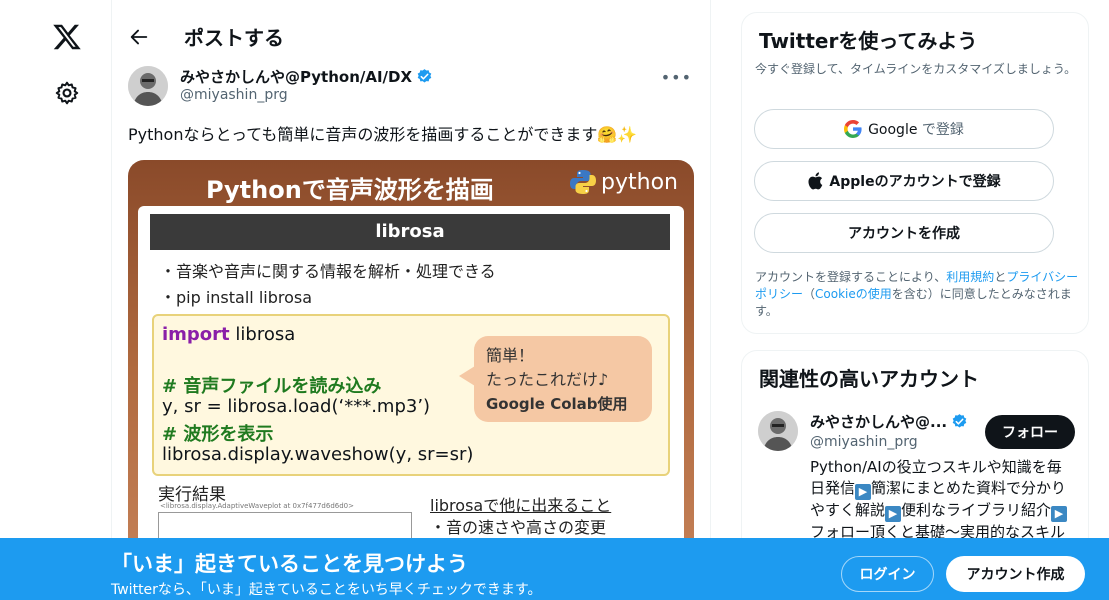 The width and height of the screenshot is (1109, 600). Describe the element at coordinates (1015, 574) in the screenshot. I see `signup-button: アカウント作成` at that location.